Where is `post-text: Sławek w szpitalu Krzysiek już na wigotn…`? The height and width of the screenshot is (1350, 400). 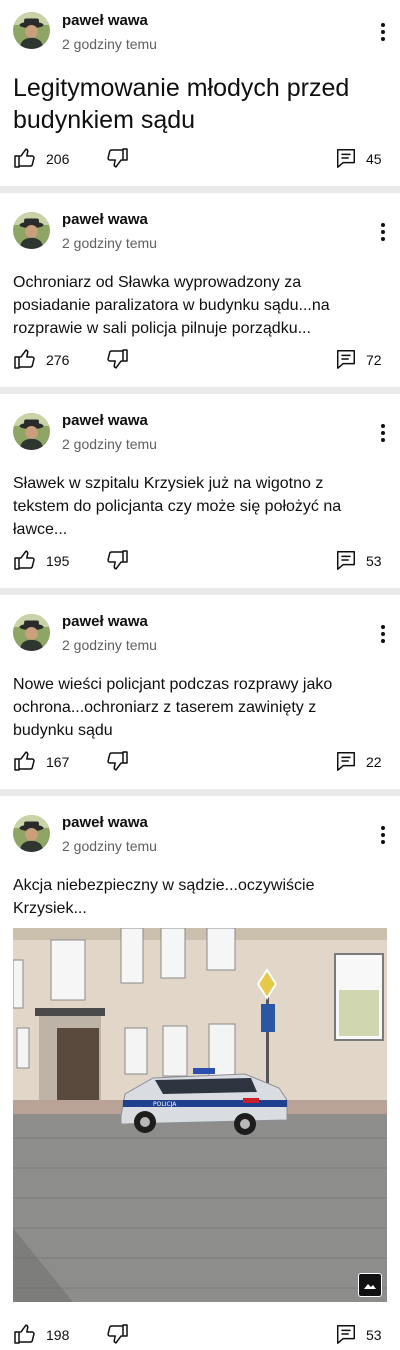
post-text: Sławek w szpitalu Krzysiek już na wigotn… is located at coordinates (177, 506).